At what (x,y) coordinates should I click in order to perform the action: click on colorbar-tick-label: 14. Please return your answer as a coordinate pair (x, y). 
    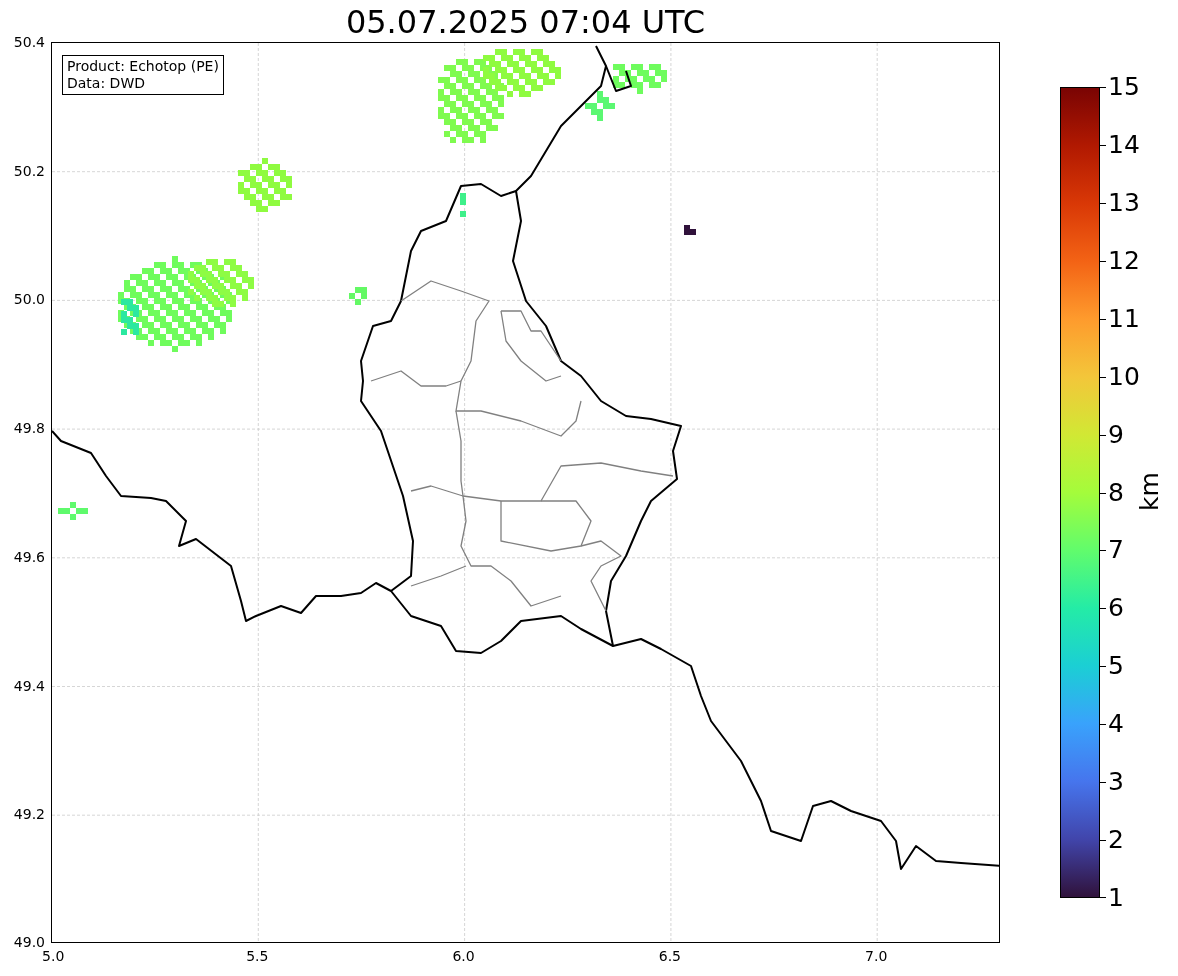
    Looking at the image, I should click on (1124, 144).